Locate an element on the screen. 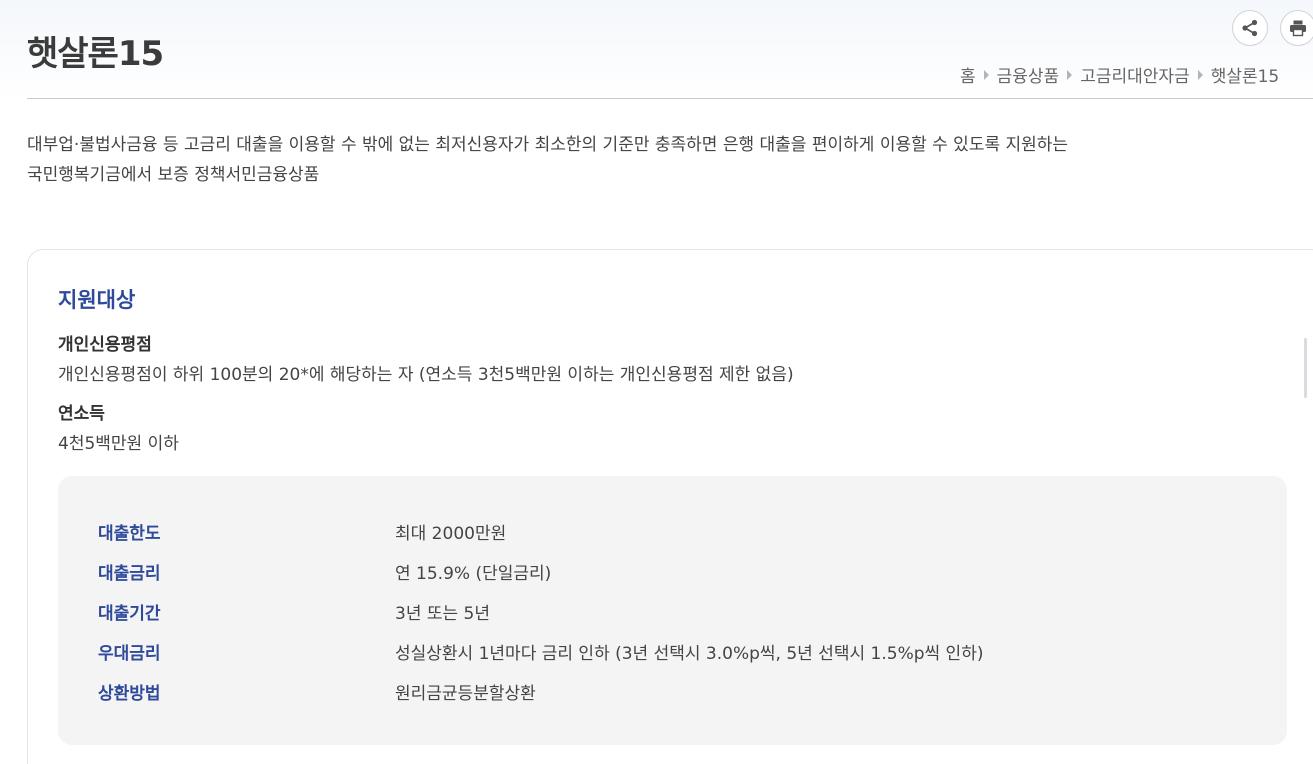  criterion-label-credit-score: 개인신용평점 is located at coordinates (105, 345).